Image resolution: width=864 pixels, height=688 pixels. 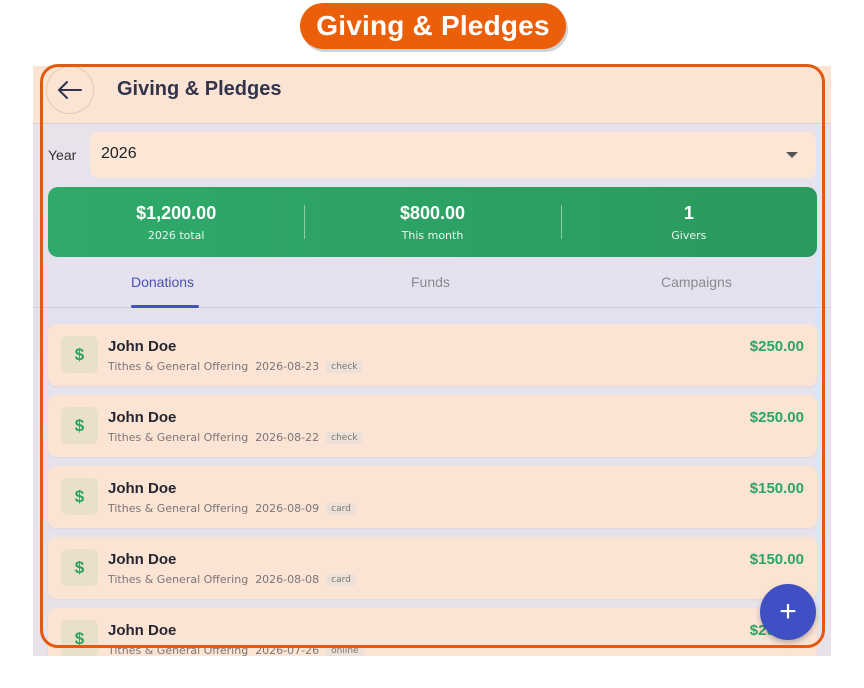 I want to click on caret-down-icon, so click(x=792, y=155).